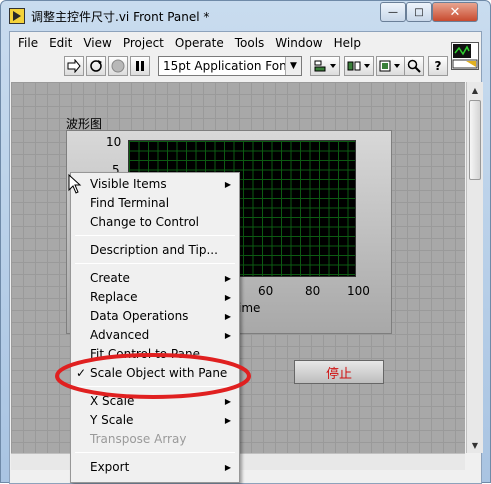 Image resolution: width=491 pixels, height=484 pixels. What do you see at coordinates (313, 291) in the screenshot?
I see `x-tick-label: 80` at bounding box center [313, 291].